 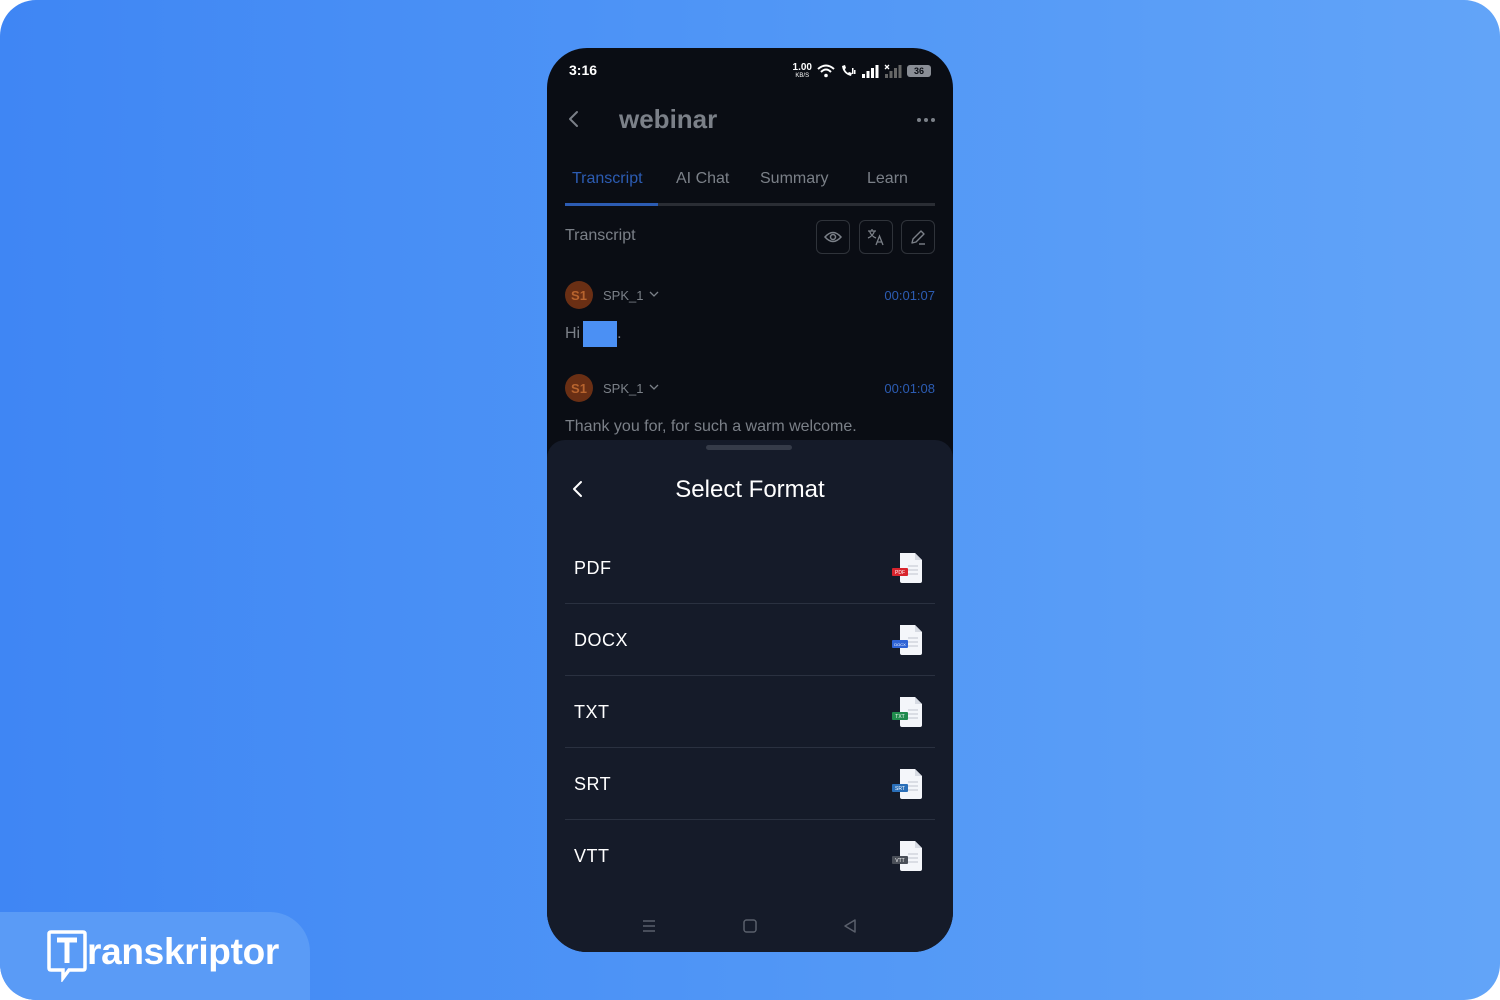 What do you see at coordinates (870, 71) in the screenshot?
I see `signal-icon` at bounding box center [870, 71].